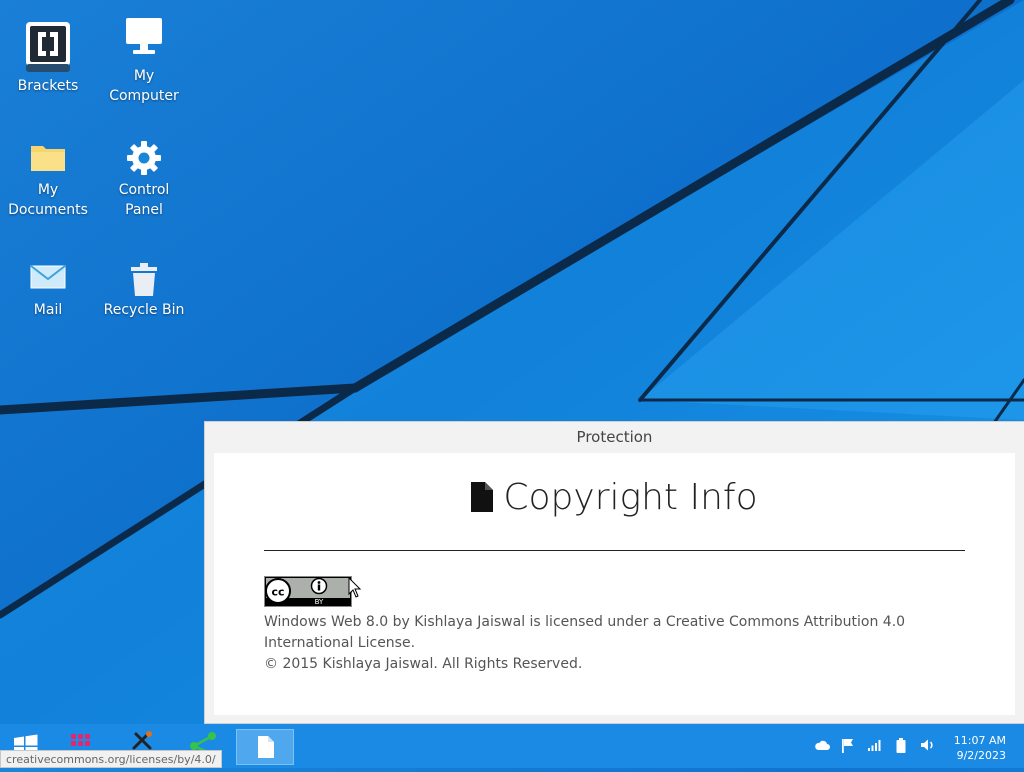 The width and height of the screenshot is (1024, 772). What do you see at coordinates (48, 310) in the screenshot?
I see `desktop-icon-label: Mail` at bounding box center [48, 310].